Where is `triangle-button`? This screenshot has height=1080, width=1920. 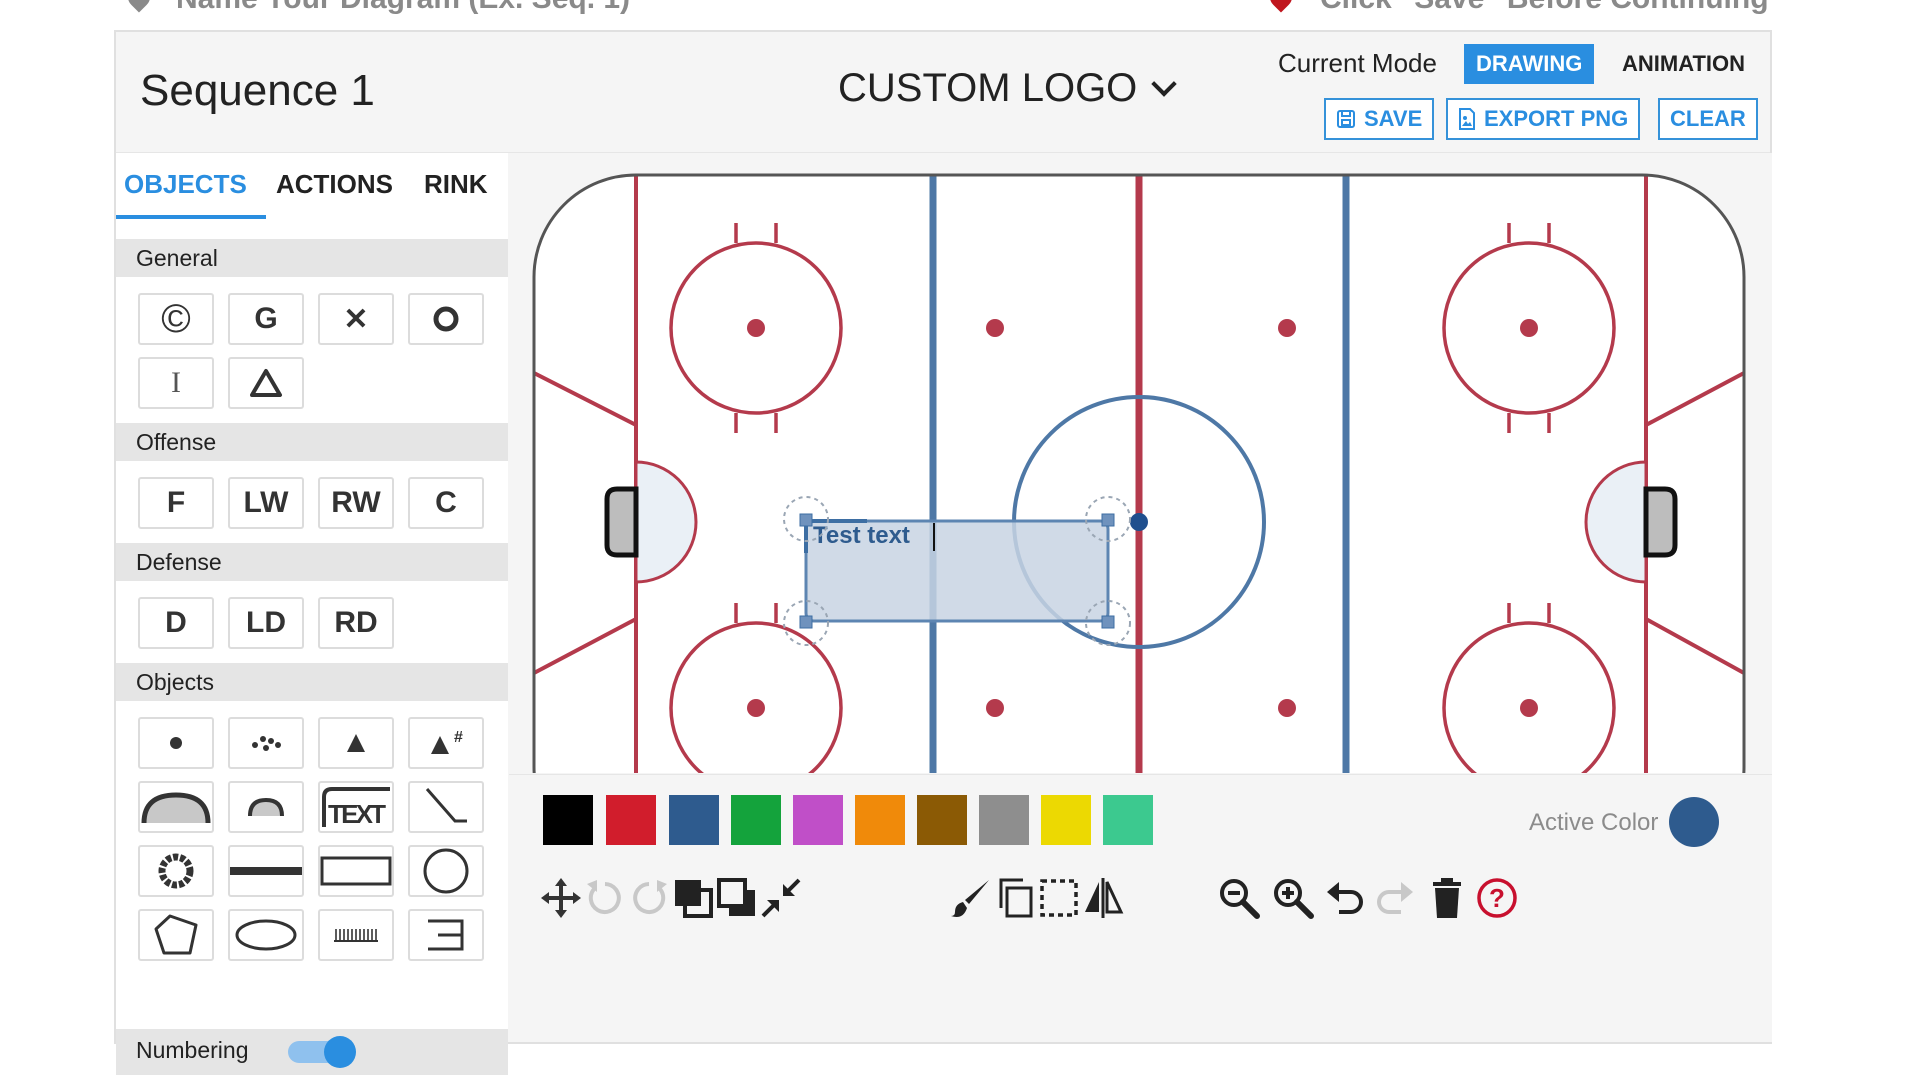 triangle-button is located at coordinates (266, 383).